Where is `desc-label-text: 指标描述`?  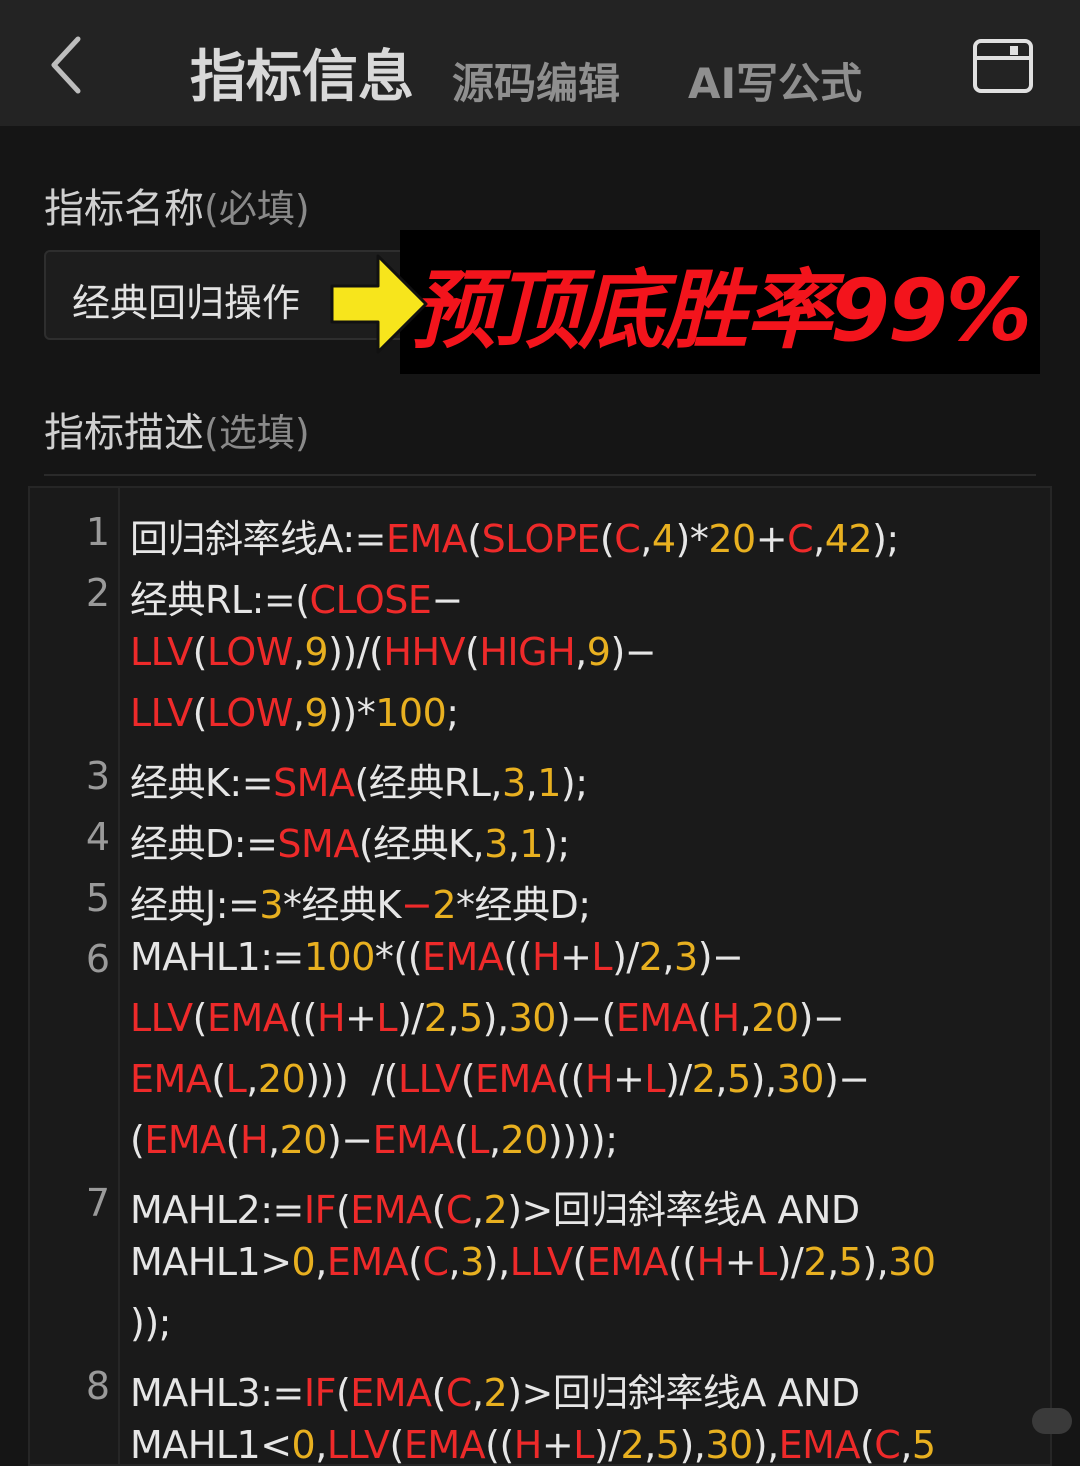
desc-label-text: 指标描述 is located at coordinates (124, 433).